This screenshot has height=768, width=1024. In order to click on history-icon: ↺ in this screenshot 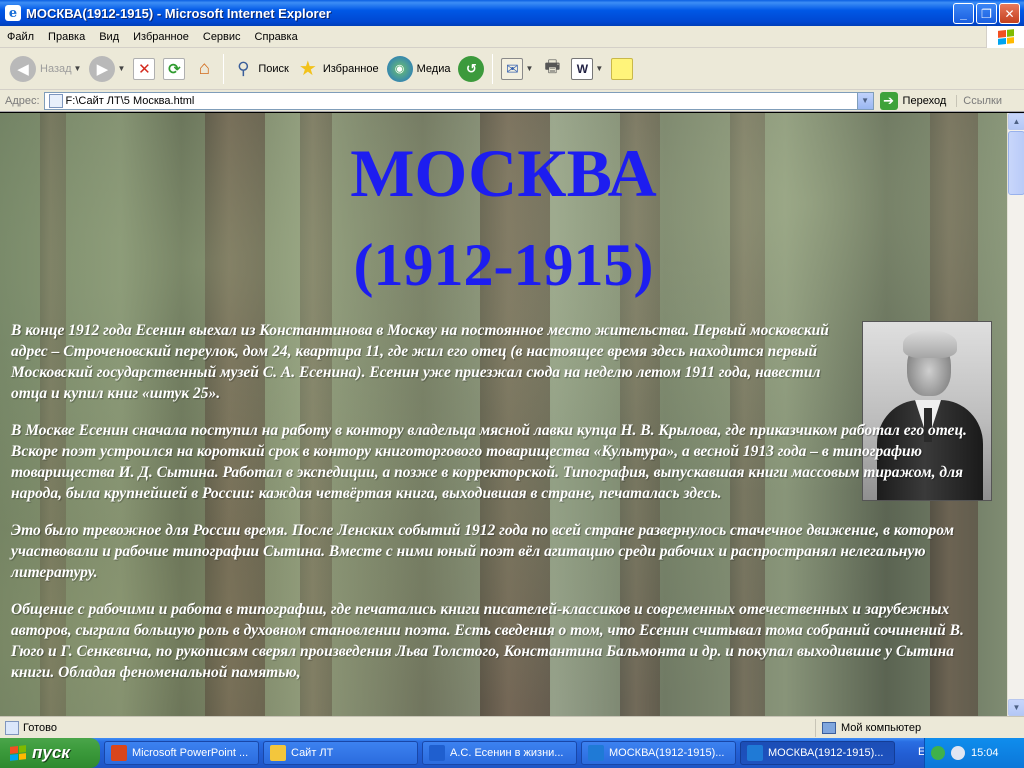, I will do `click(471, 68)`.